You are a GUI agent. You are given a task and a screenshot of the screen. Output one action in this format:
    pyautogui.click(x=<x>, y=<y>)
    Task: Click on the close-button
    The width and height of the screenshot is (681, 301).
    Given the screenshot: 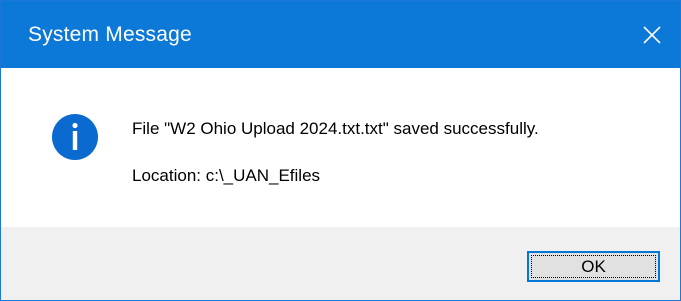 What is the action you would take?
    pyautogui.click(x=652, y=34)
    